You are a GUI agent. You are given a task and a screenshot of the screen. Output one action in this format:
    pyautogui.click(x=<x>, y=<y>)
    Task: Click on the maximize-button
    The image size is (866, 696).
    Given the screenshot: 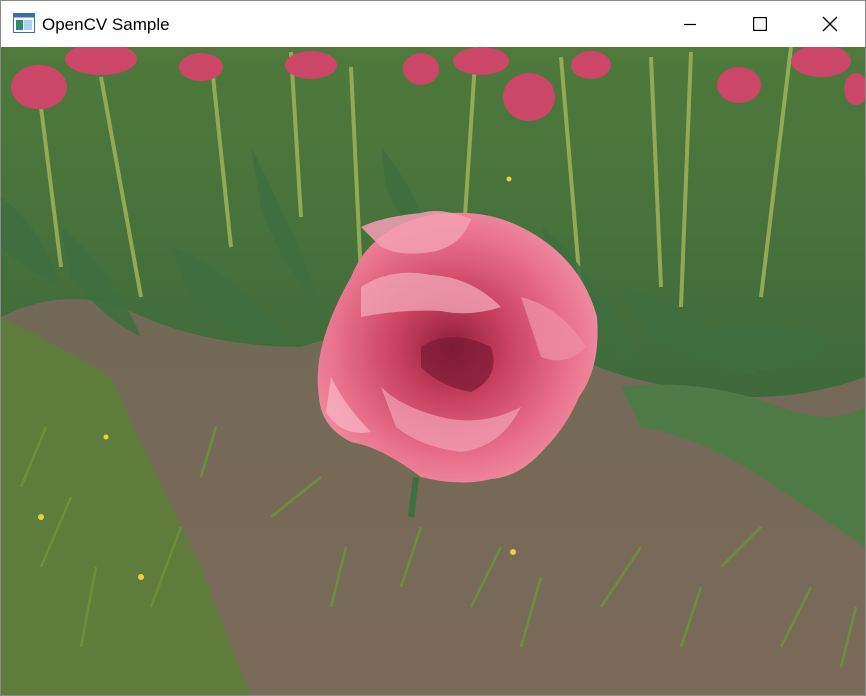 What is the action you would take?
    pyautogui.click(x=760, y=24)
    